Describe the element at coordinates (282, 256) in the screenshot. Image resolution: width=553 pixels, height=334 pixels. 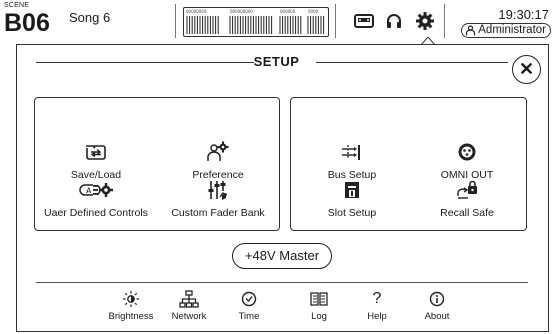
I see `phantom-power-master-button: +48V Master` at that location.